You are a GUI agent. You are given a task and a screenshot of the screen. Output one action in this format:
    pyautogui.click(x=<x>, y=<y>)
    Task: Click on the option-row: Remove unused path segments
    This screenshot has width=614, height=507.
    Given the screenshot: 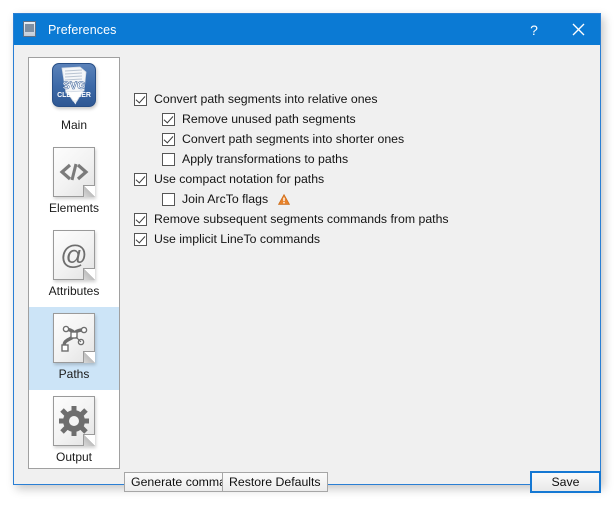 What is the action you would take?
    pyautogui.click(x=360, y=119)
    